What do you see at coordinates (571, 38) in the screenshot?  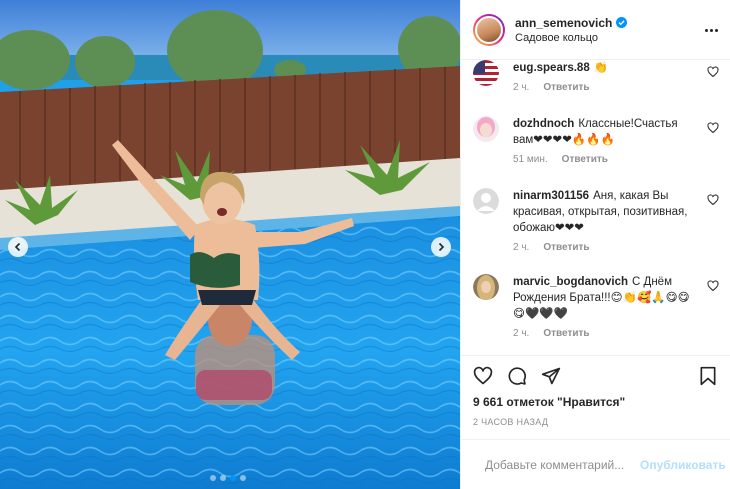 I see `post-location: Садовое кольцо` at bounding box center [571, 38].